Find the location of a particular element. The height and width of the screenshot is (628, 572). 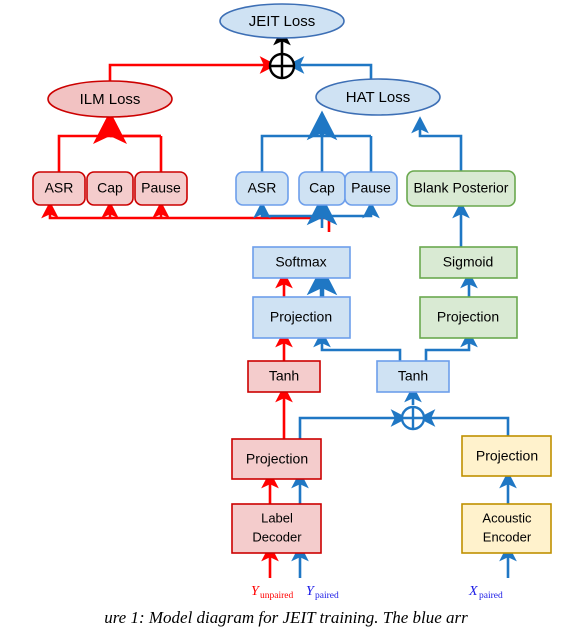

node-projection-label: Projection is located at coordinates (276, 459).